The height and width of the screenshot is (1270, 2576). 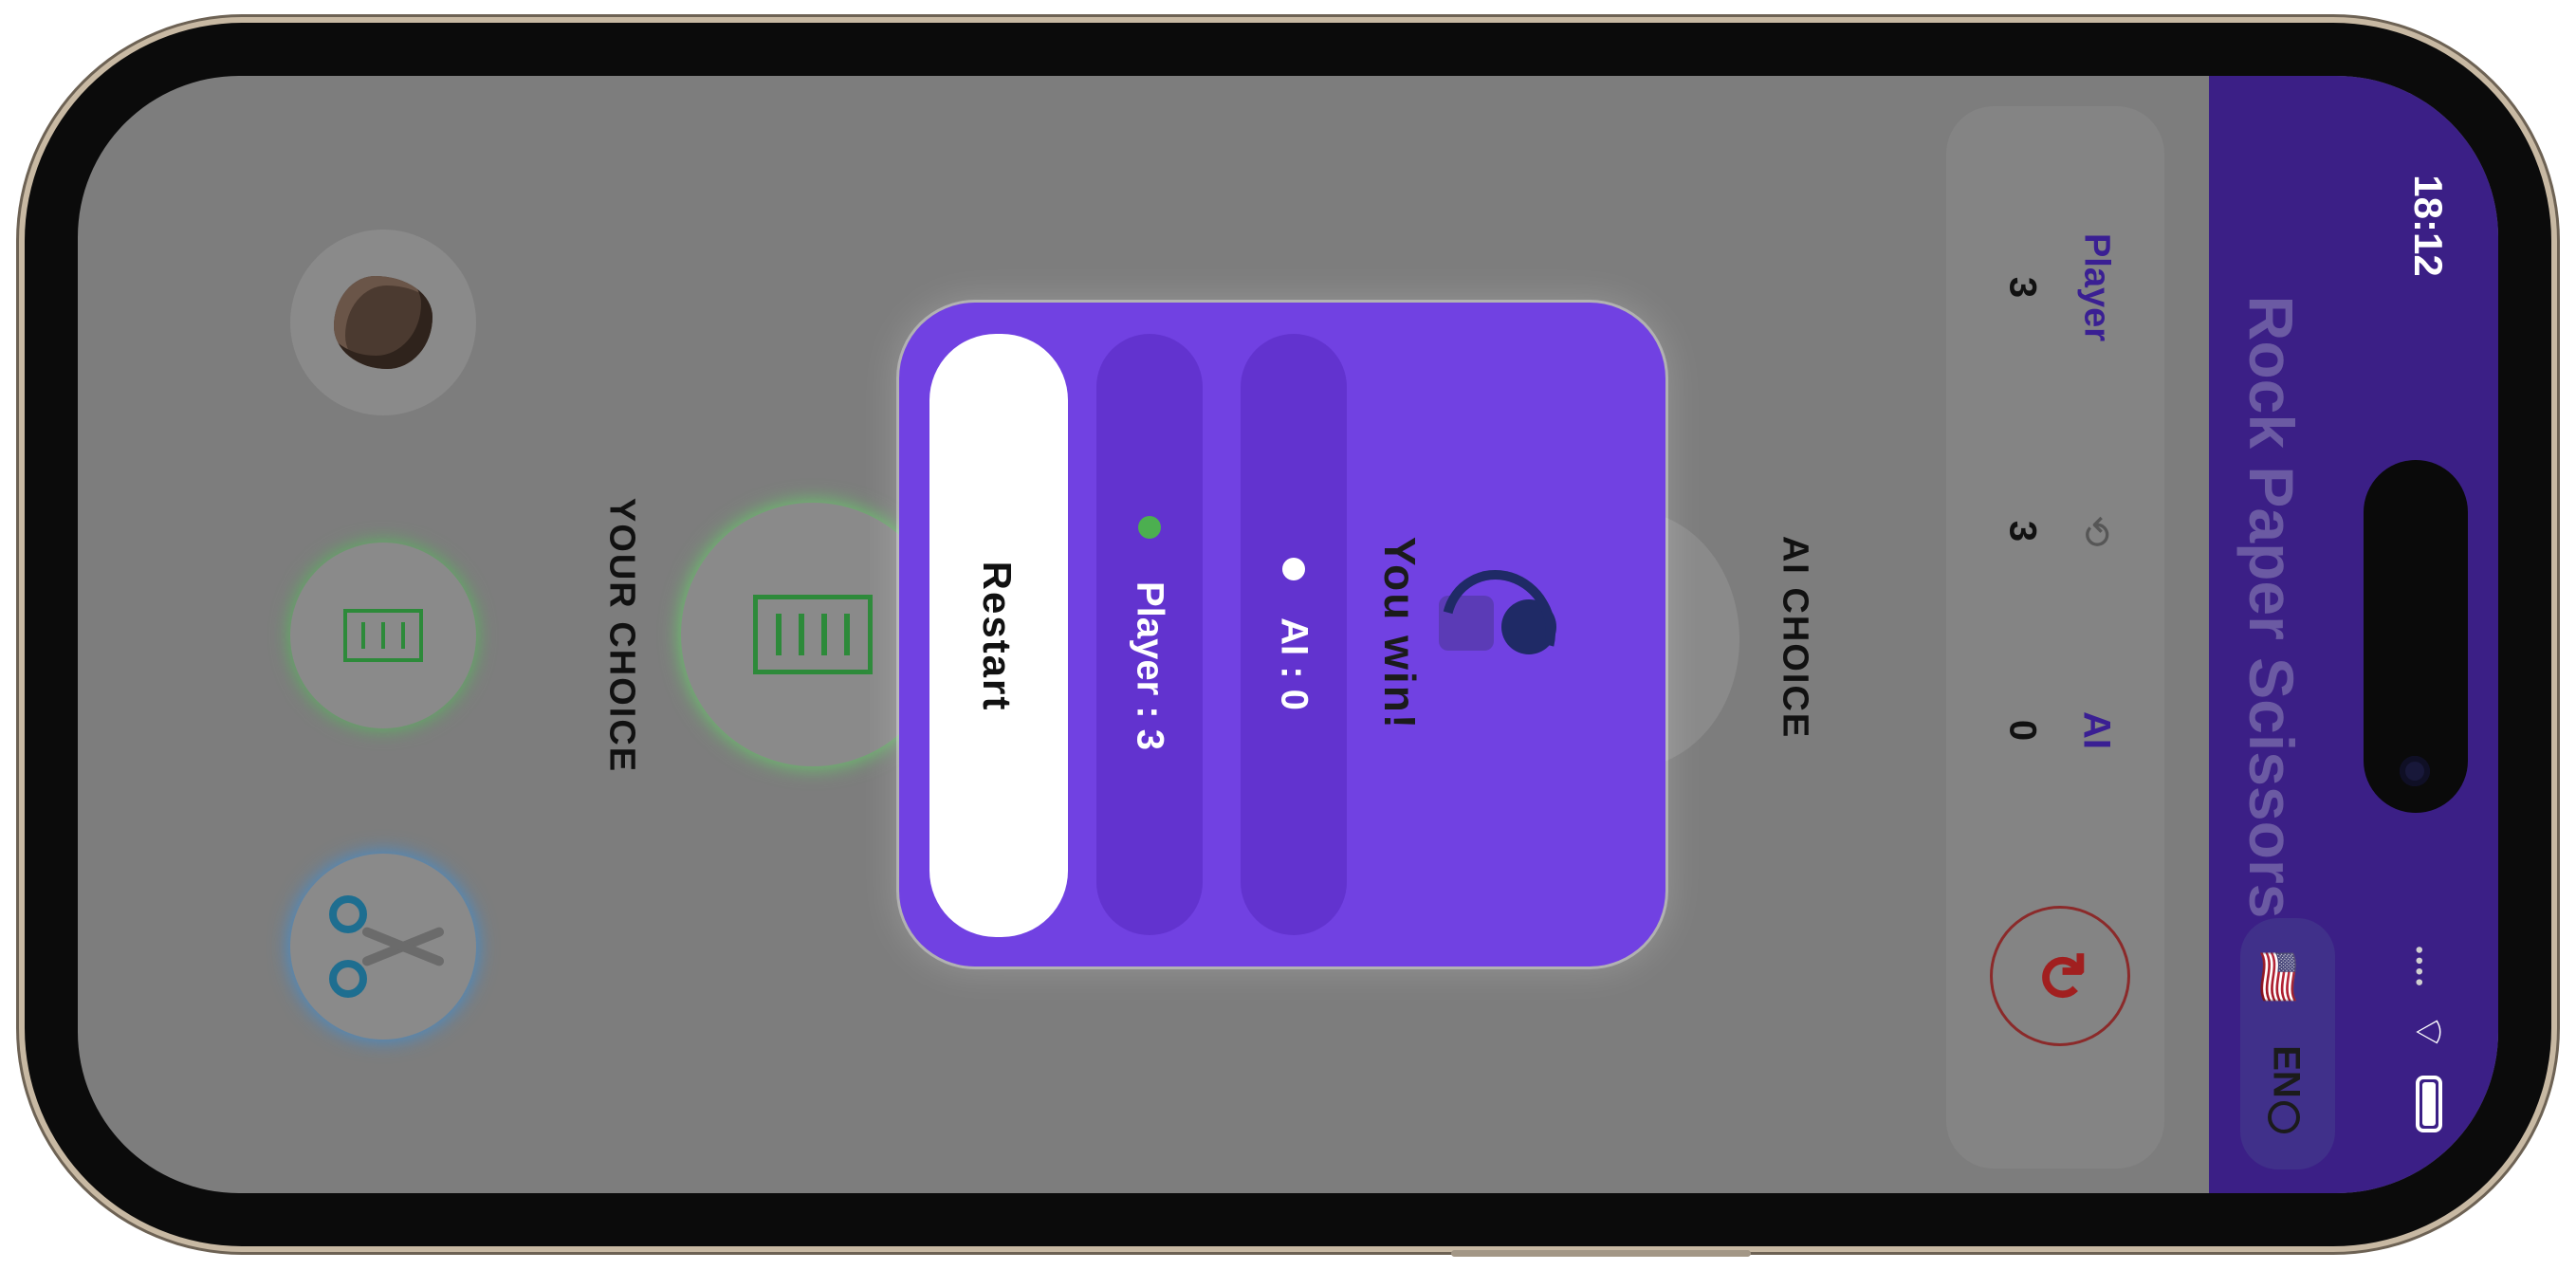 I want to click on status-time: 18:12, so click(x=2428, y=226).